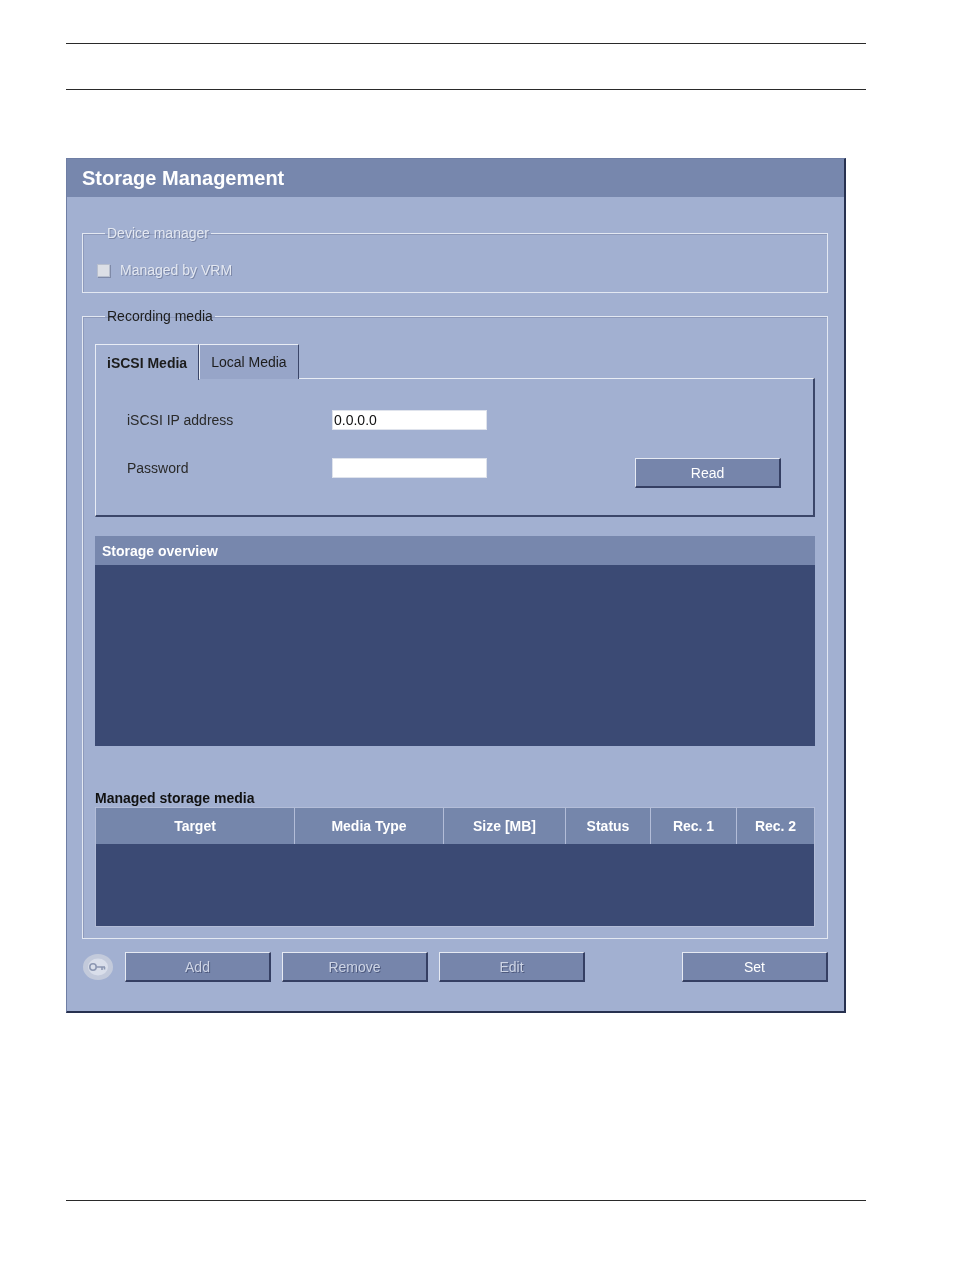  Describe the element at coordinates (181, 420) in the screenshot. I see `field-label: iSCSI IP address` at that location.